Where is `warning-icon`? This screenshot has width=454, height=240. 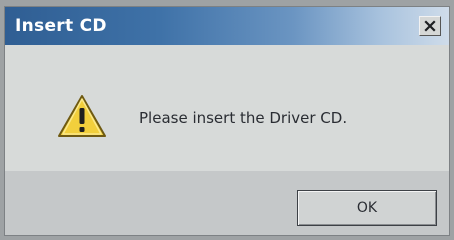 warning-icon is located at coordinates (82, 116).